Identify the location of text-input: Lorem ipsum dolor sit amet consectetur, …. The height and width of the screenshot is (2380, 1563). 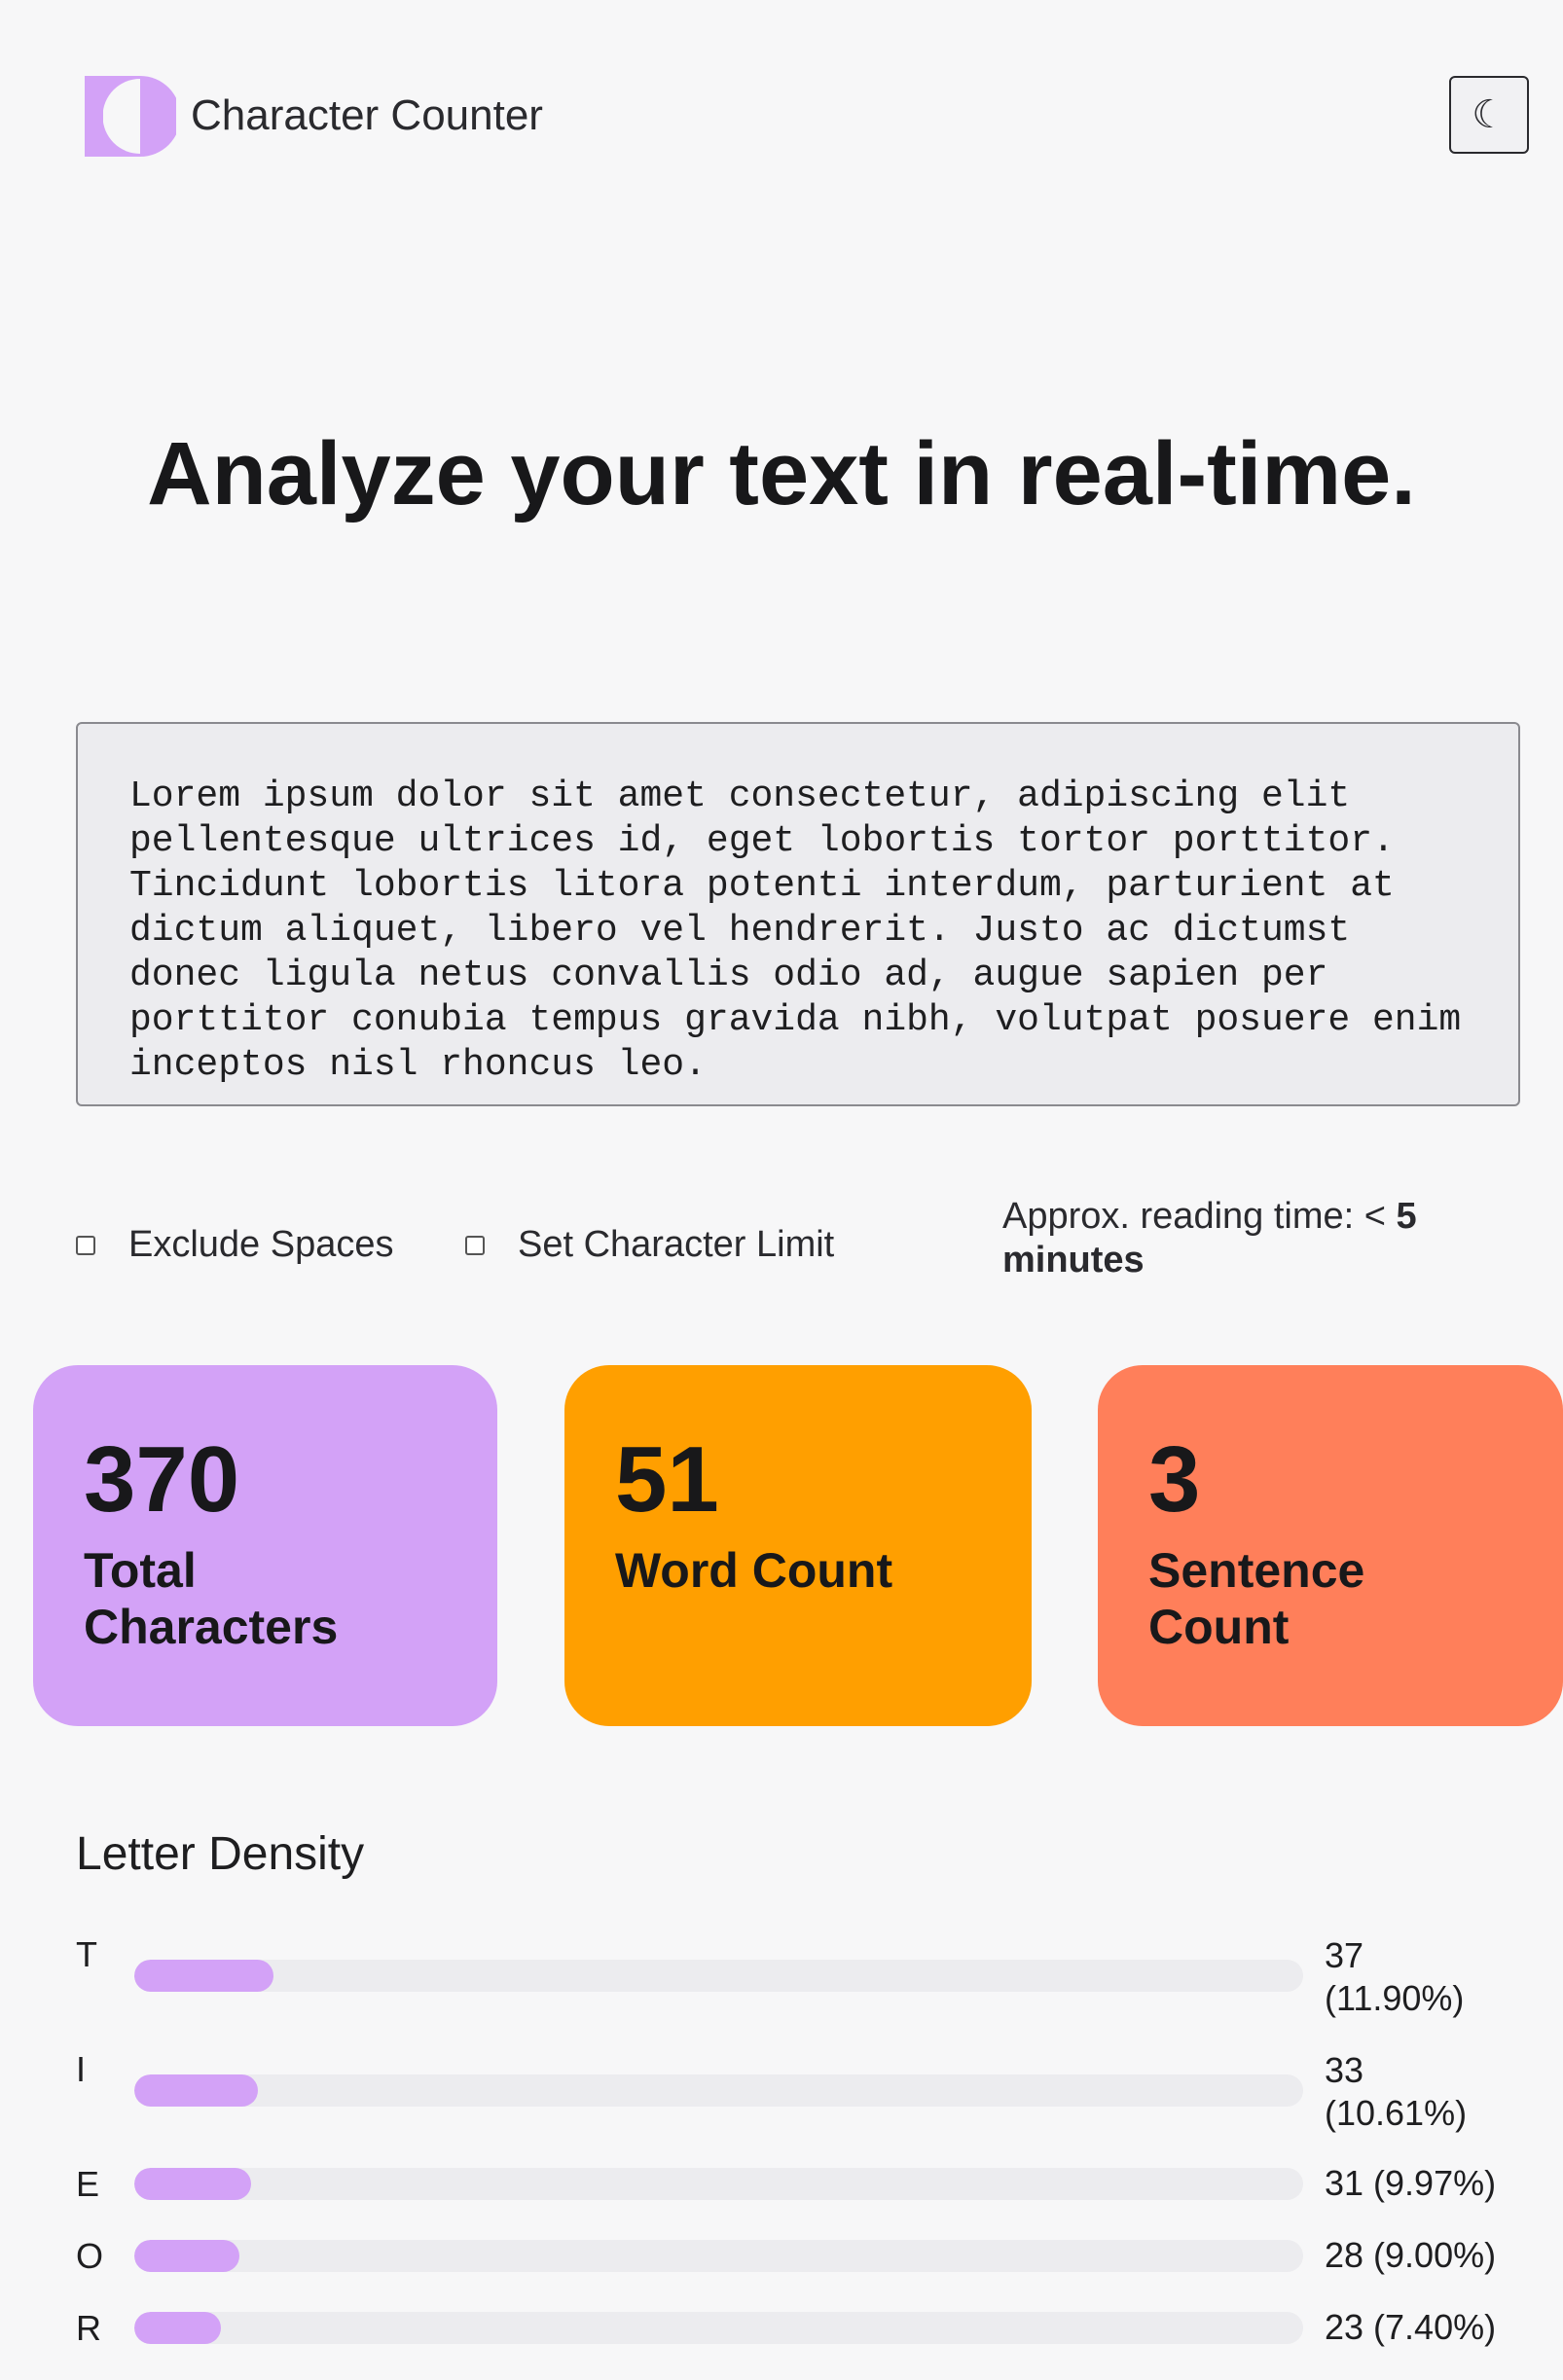
(798, 914).